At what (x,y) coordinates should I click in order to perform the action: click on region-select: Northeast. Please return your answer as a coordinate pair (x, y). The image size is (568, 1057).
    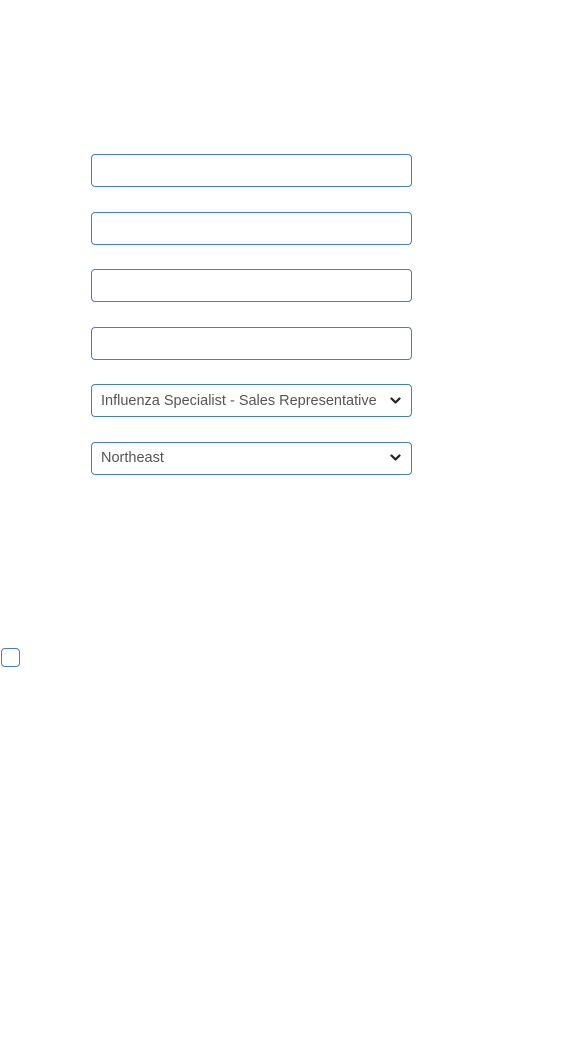
    Looking at the image, I should click on (251, 458).